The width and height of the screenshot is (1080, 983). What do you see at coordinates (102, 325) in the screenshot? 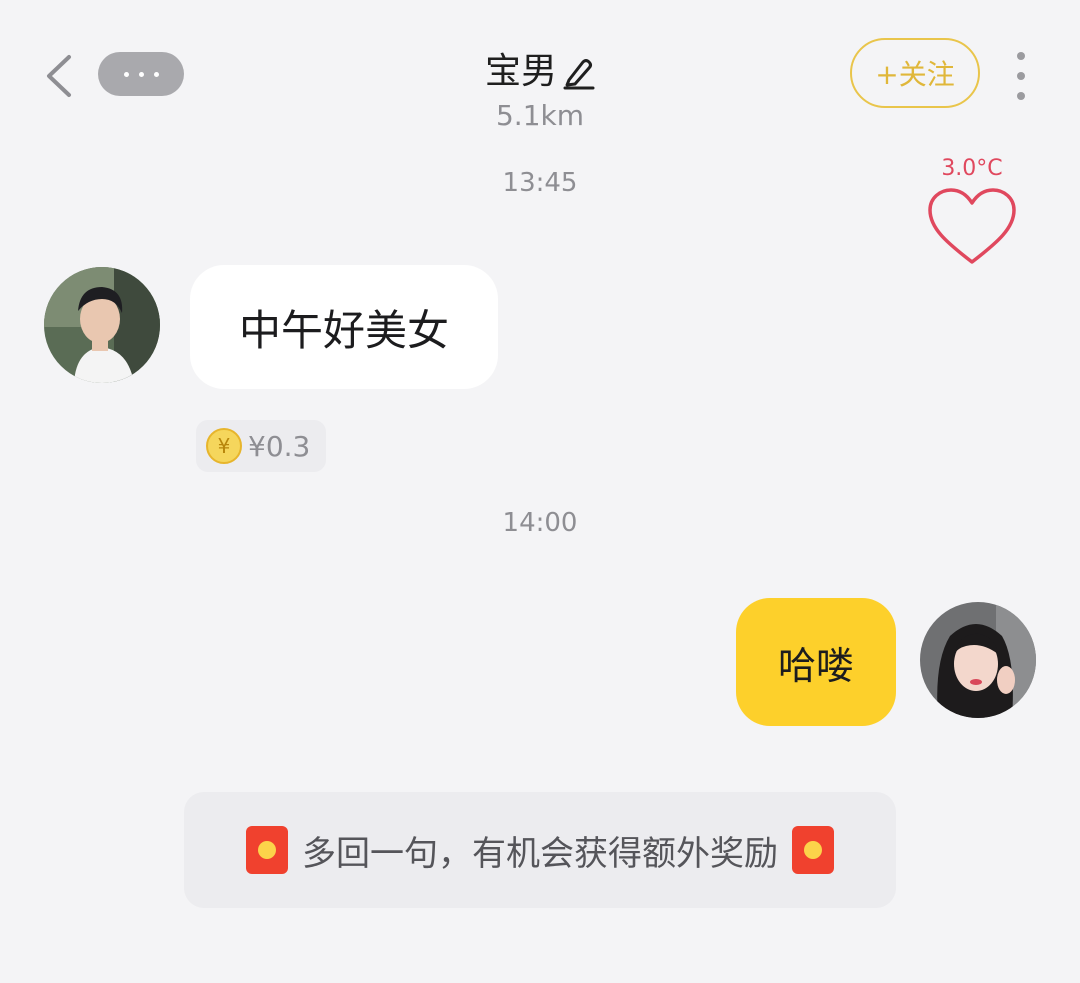
I see `contact-avatar` at bounding box center [102, 325].